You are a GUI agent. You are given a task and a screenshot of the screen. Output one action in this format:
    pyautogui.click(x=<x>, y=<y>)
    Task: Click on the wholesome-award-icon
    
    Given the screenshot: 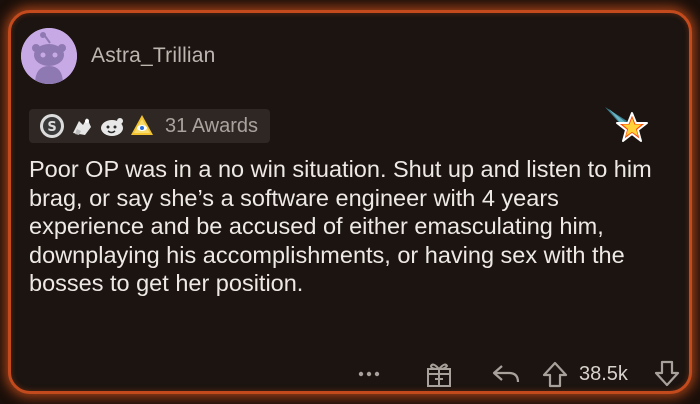 What is the action you would take?
    pyautogui.click(x=112, y=127)
    